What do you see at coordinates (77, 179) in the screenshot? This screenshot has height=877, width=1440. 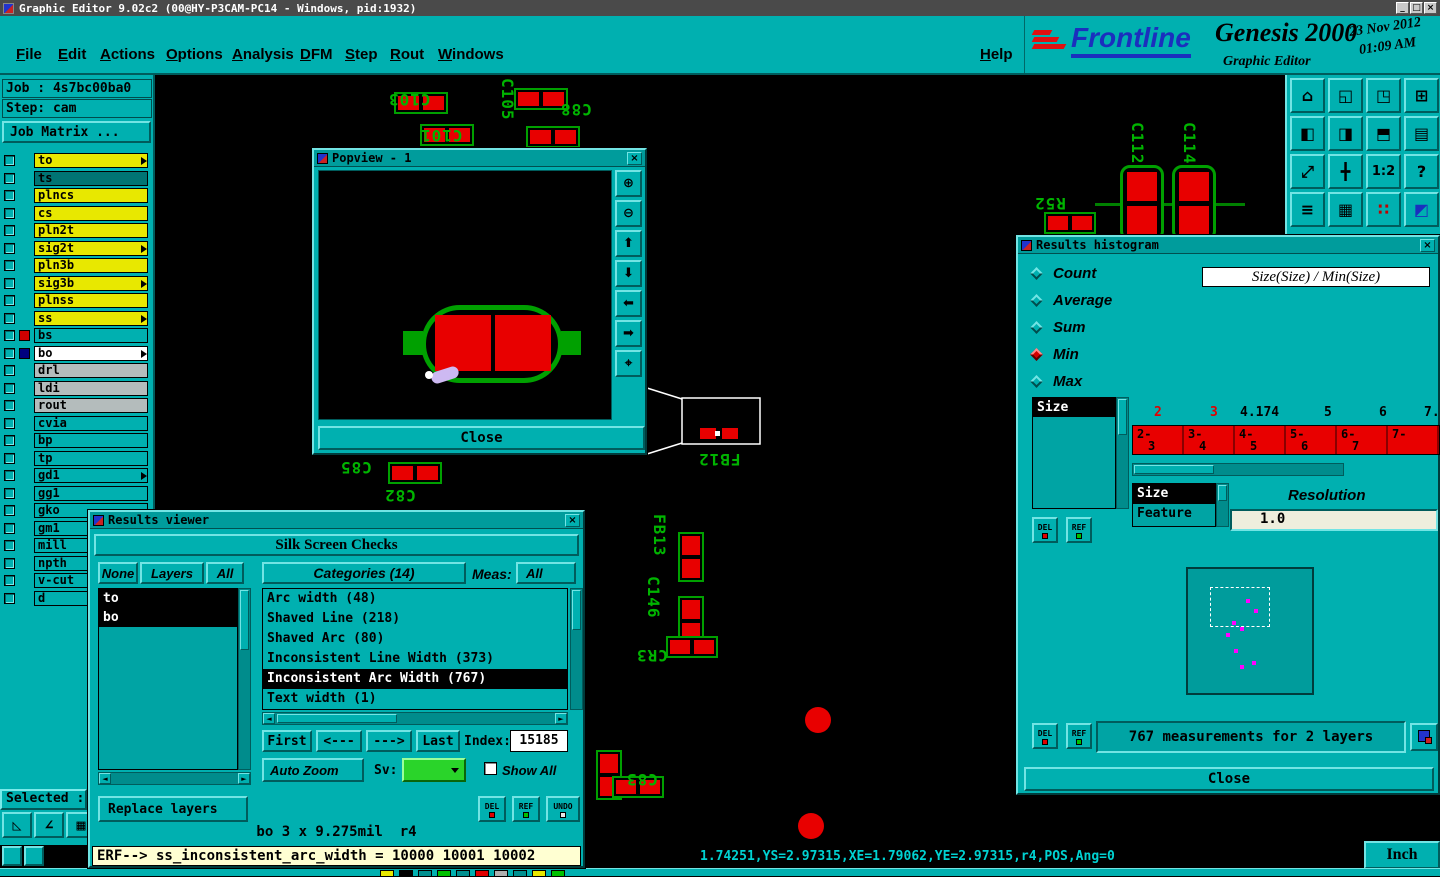 I see `layer-row-ts: ts` at bounding box center [77, 179].